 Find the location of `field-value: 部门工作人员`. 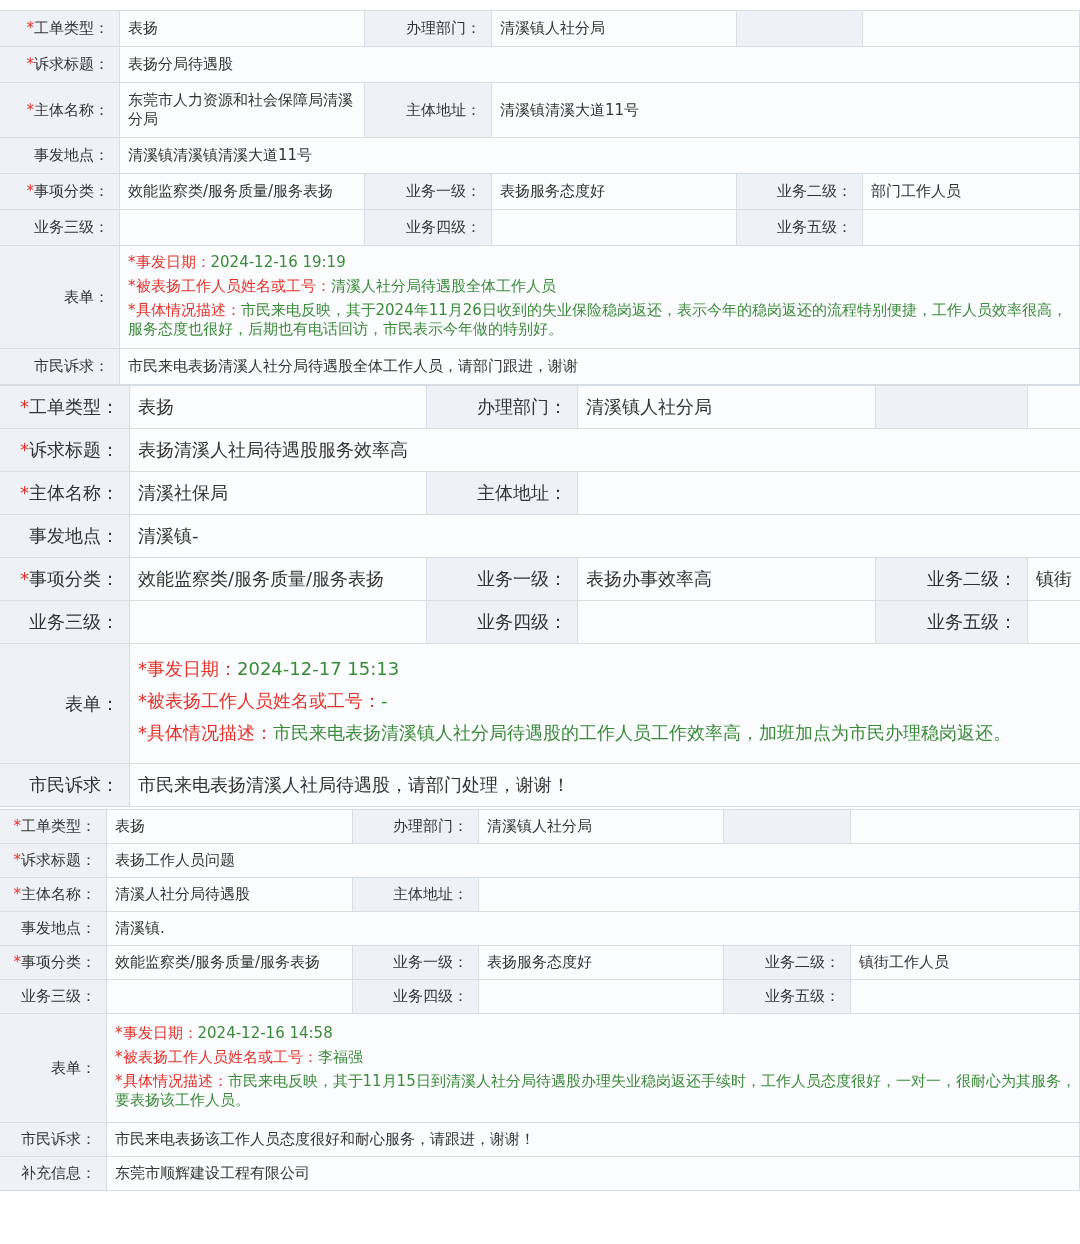

field-value: 部门工作人员 is located at coordinates (916, 191).